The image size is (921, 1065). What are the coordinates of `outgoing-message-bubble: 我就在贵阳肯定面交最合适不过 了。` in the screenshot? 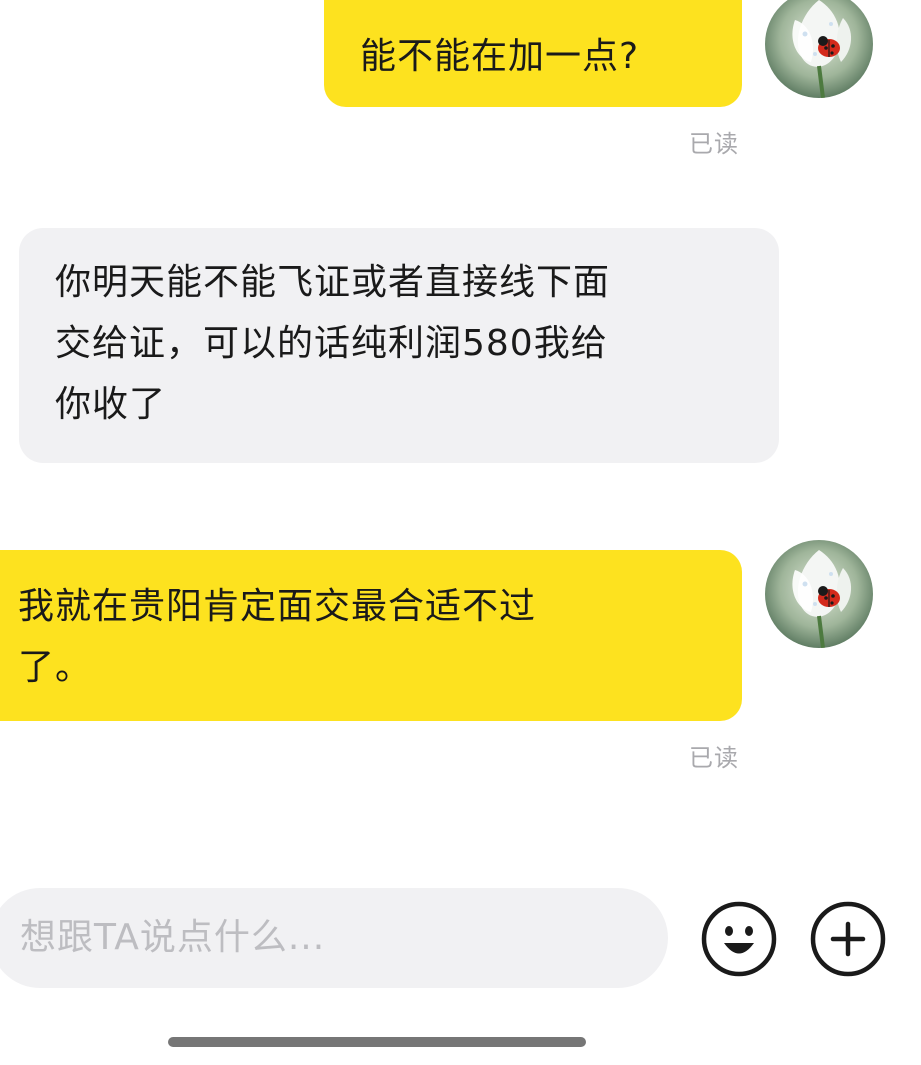 It's located at (371, 635).